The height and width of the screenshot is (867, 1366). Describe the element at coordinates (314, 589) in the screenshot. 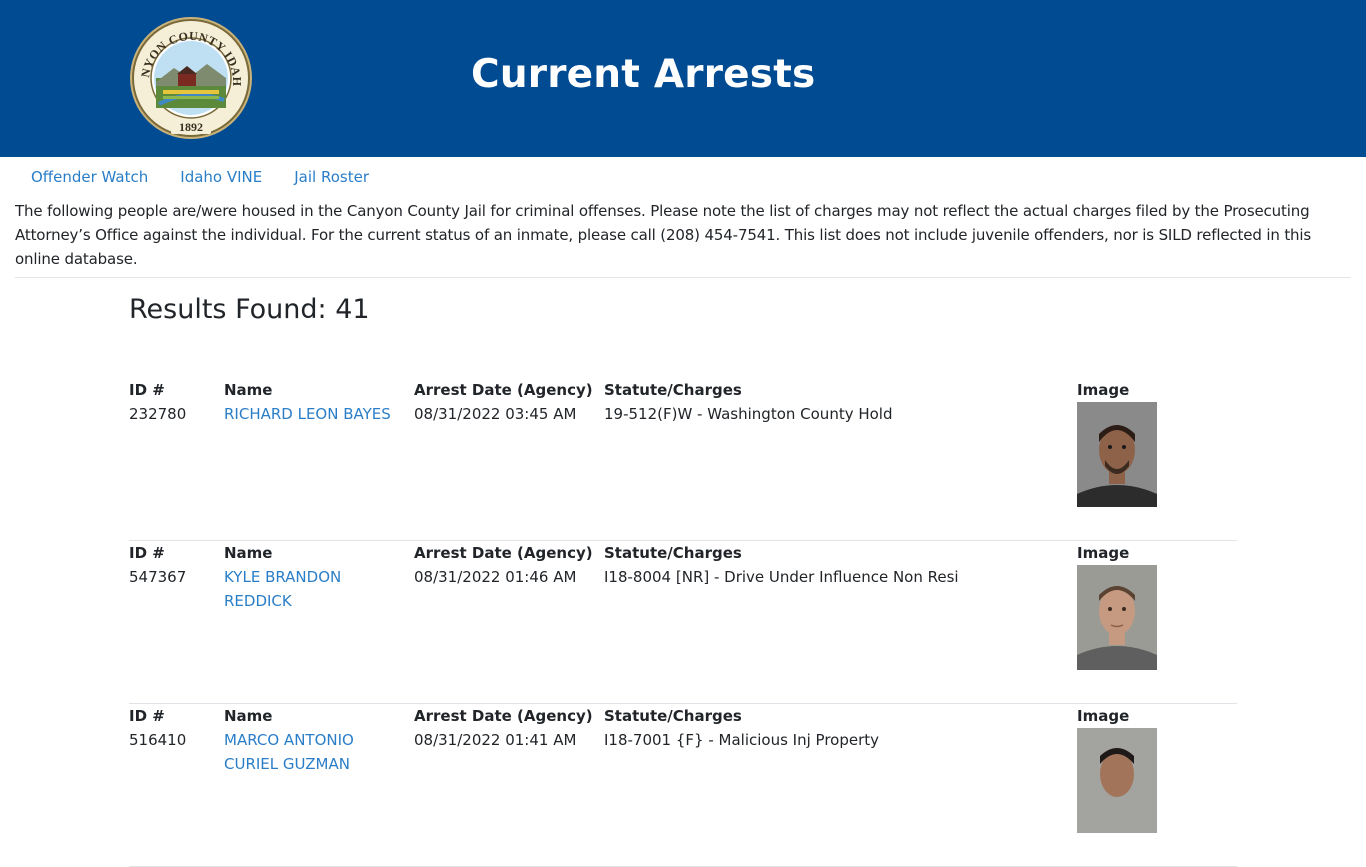

I see `inmate-name-link: KYLE BRANDON REDDICK` at that location.